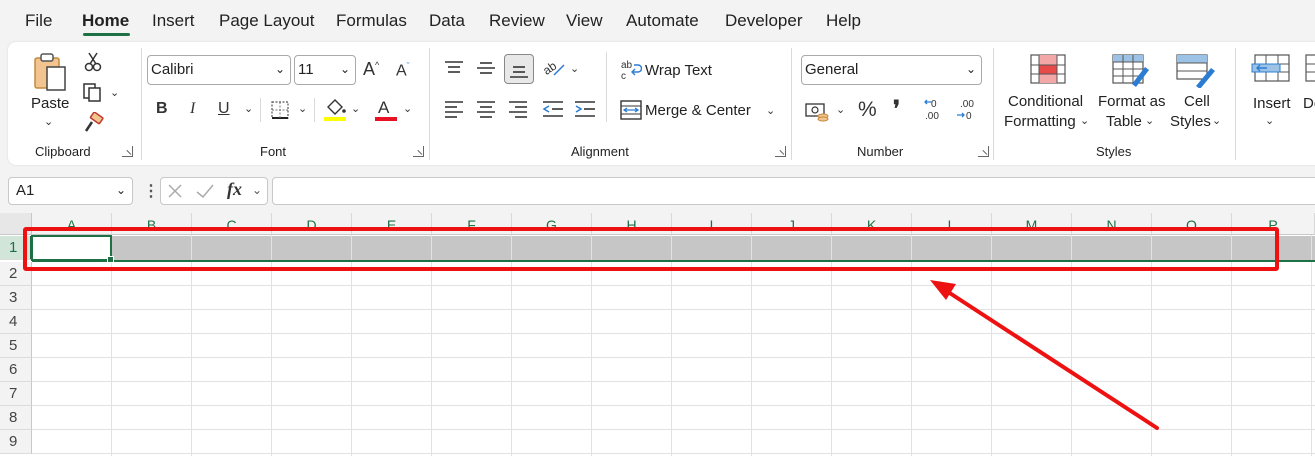 Image resolution: width=1315 pixels, height=456 pixels. I want to click on formula-input, so click(793, 191).